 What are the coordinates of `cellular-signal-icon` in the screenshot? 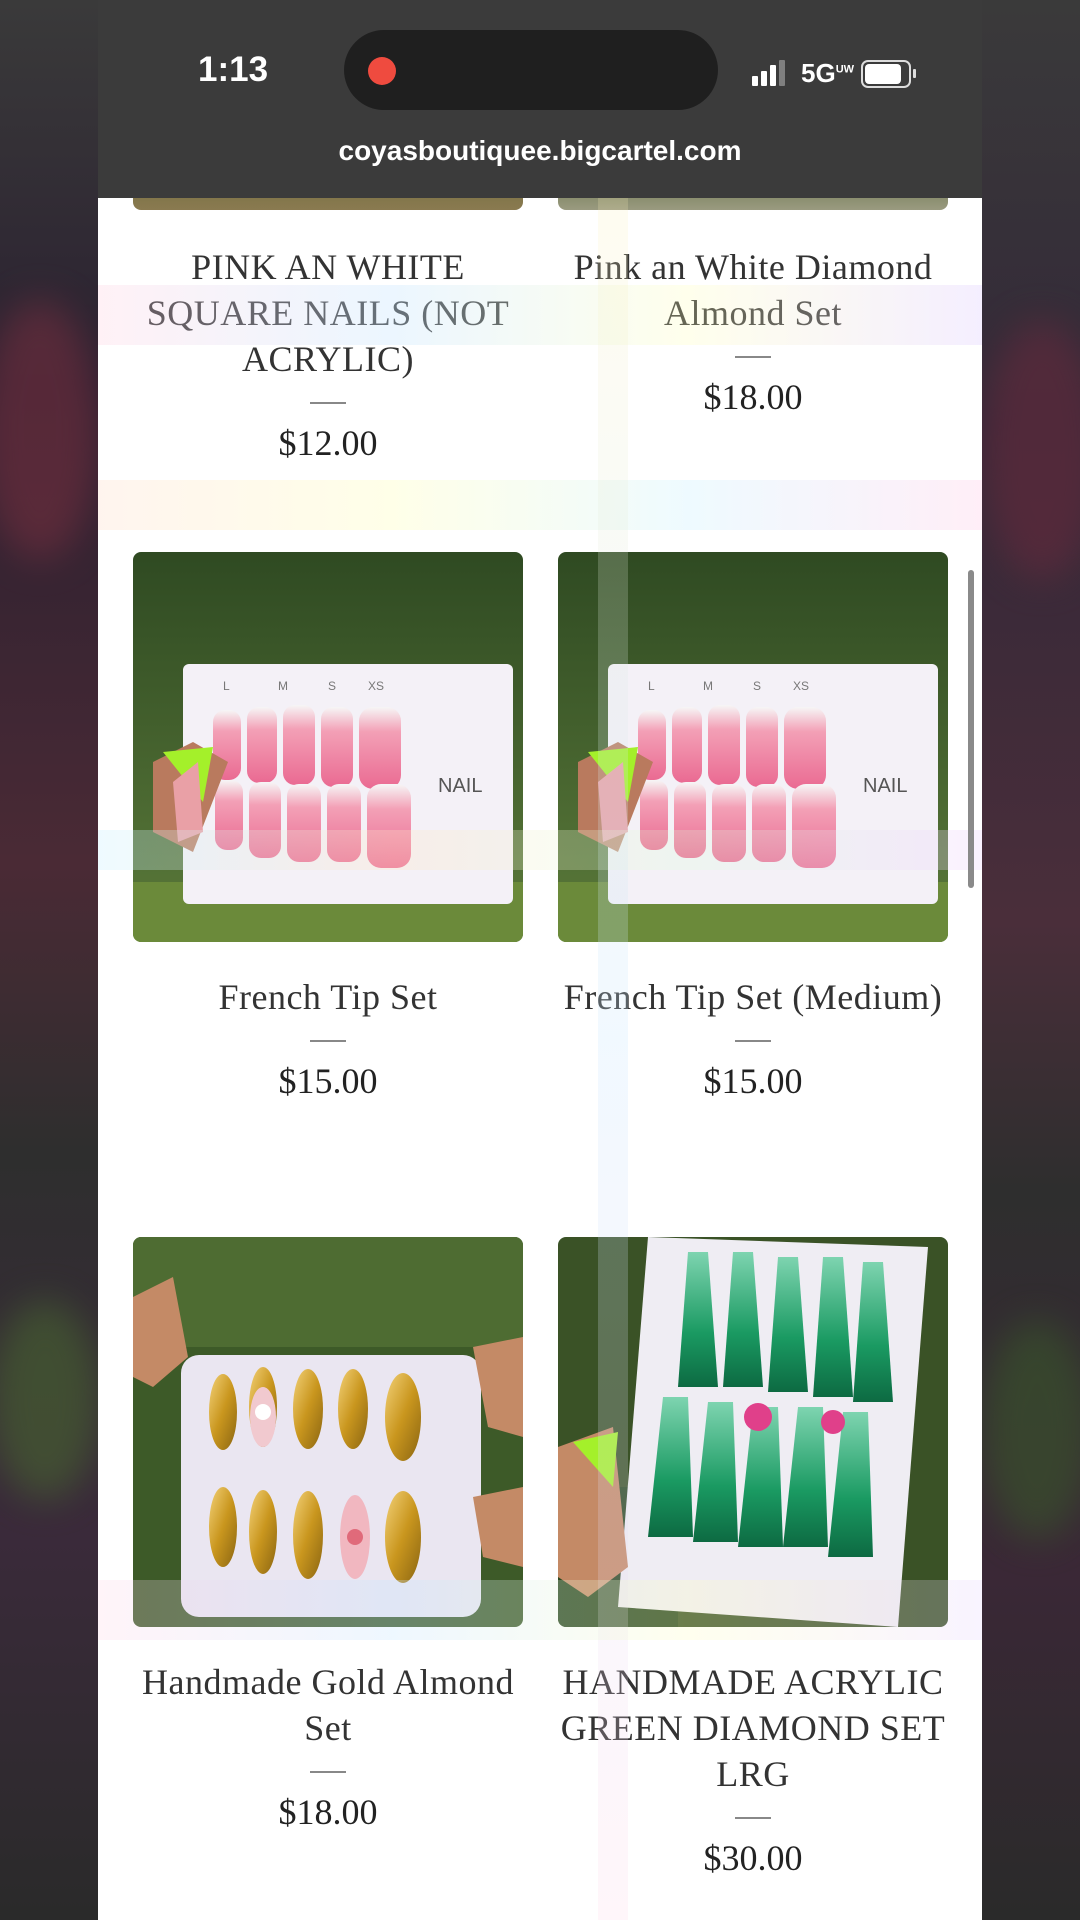 It's located at (768, 73).